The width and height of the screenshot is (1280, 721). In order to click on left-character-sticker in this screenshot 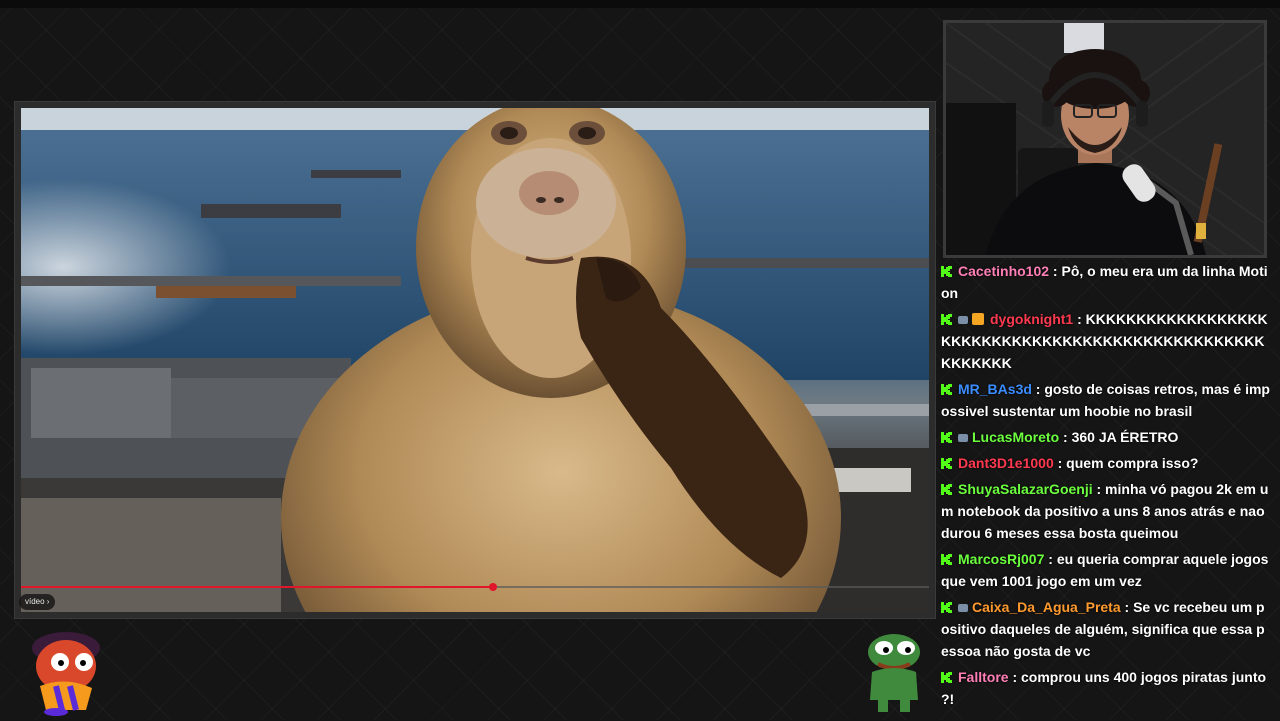, I will do `click(66, 673)`.